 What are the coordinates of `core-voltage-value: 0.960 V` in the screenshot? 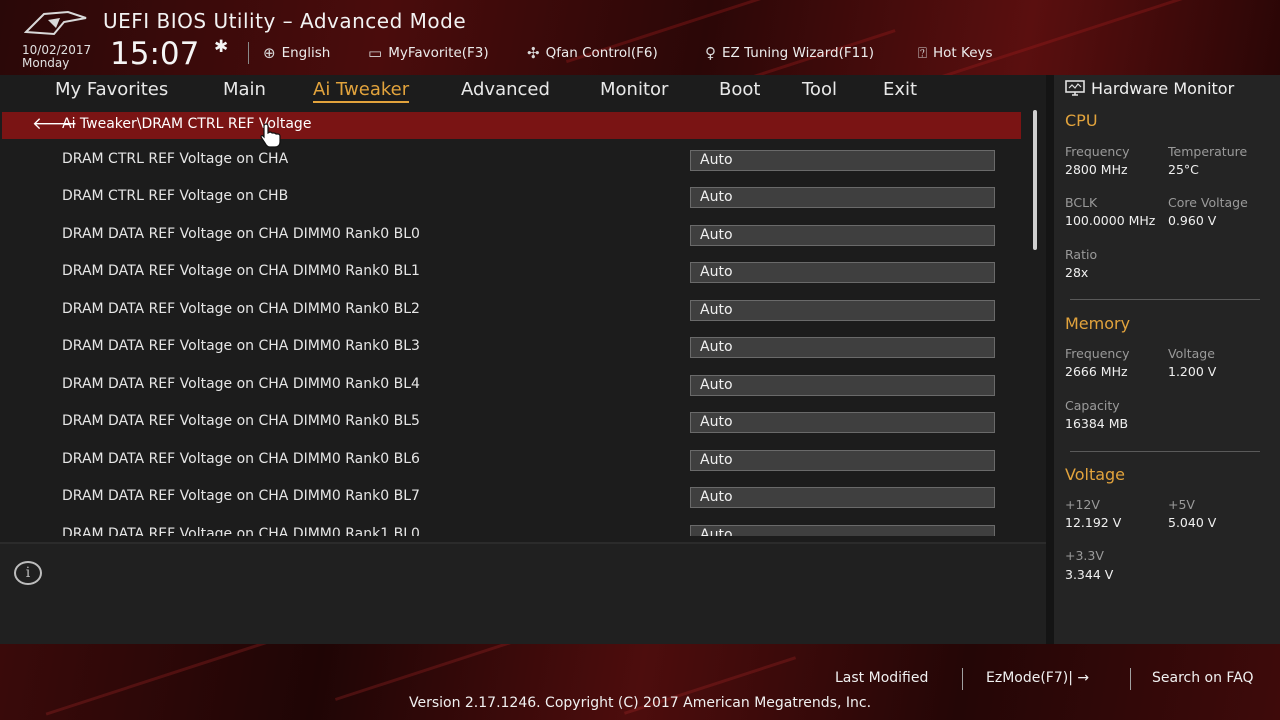 It's located at (1192, 220).